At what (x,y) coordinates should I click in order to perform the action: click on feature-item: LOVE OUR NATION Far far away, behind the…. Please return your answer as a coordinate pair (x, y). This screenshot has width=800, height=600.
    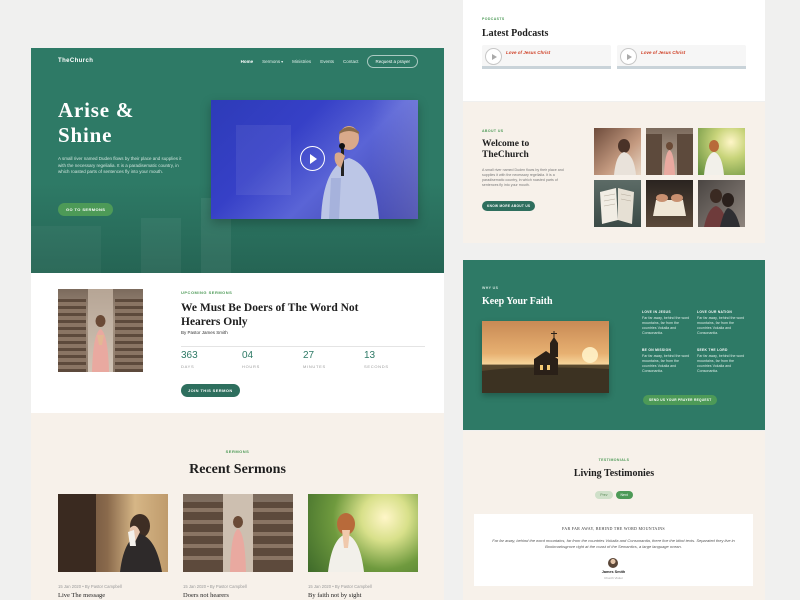
    Looking at the image, I should click on (722, 323).